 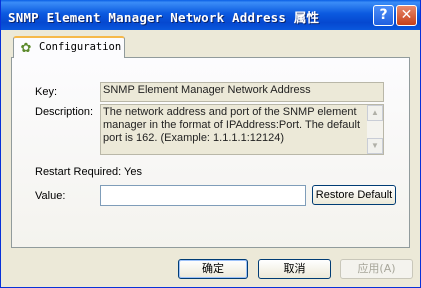 What do you see at coordinates (80, 47) in the screenshot?
I see `tab-configuration-label: Configuration` at bounding box center [80, 47].